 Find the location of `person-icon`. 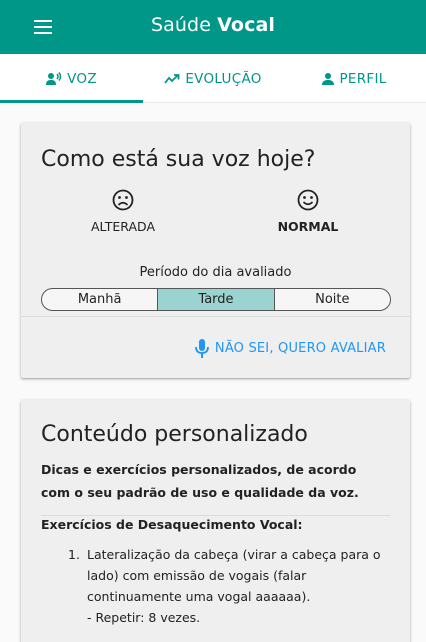

person-icon is located at coordinates (328, 78).